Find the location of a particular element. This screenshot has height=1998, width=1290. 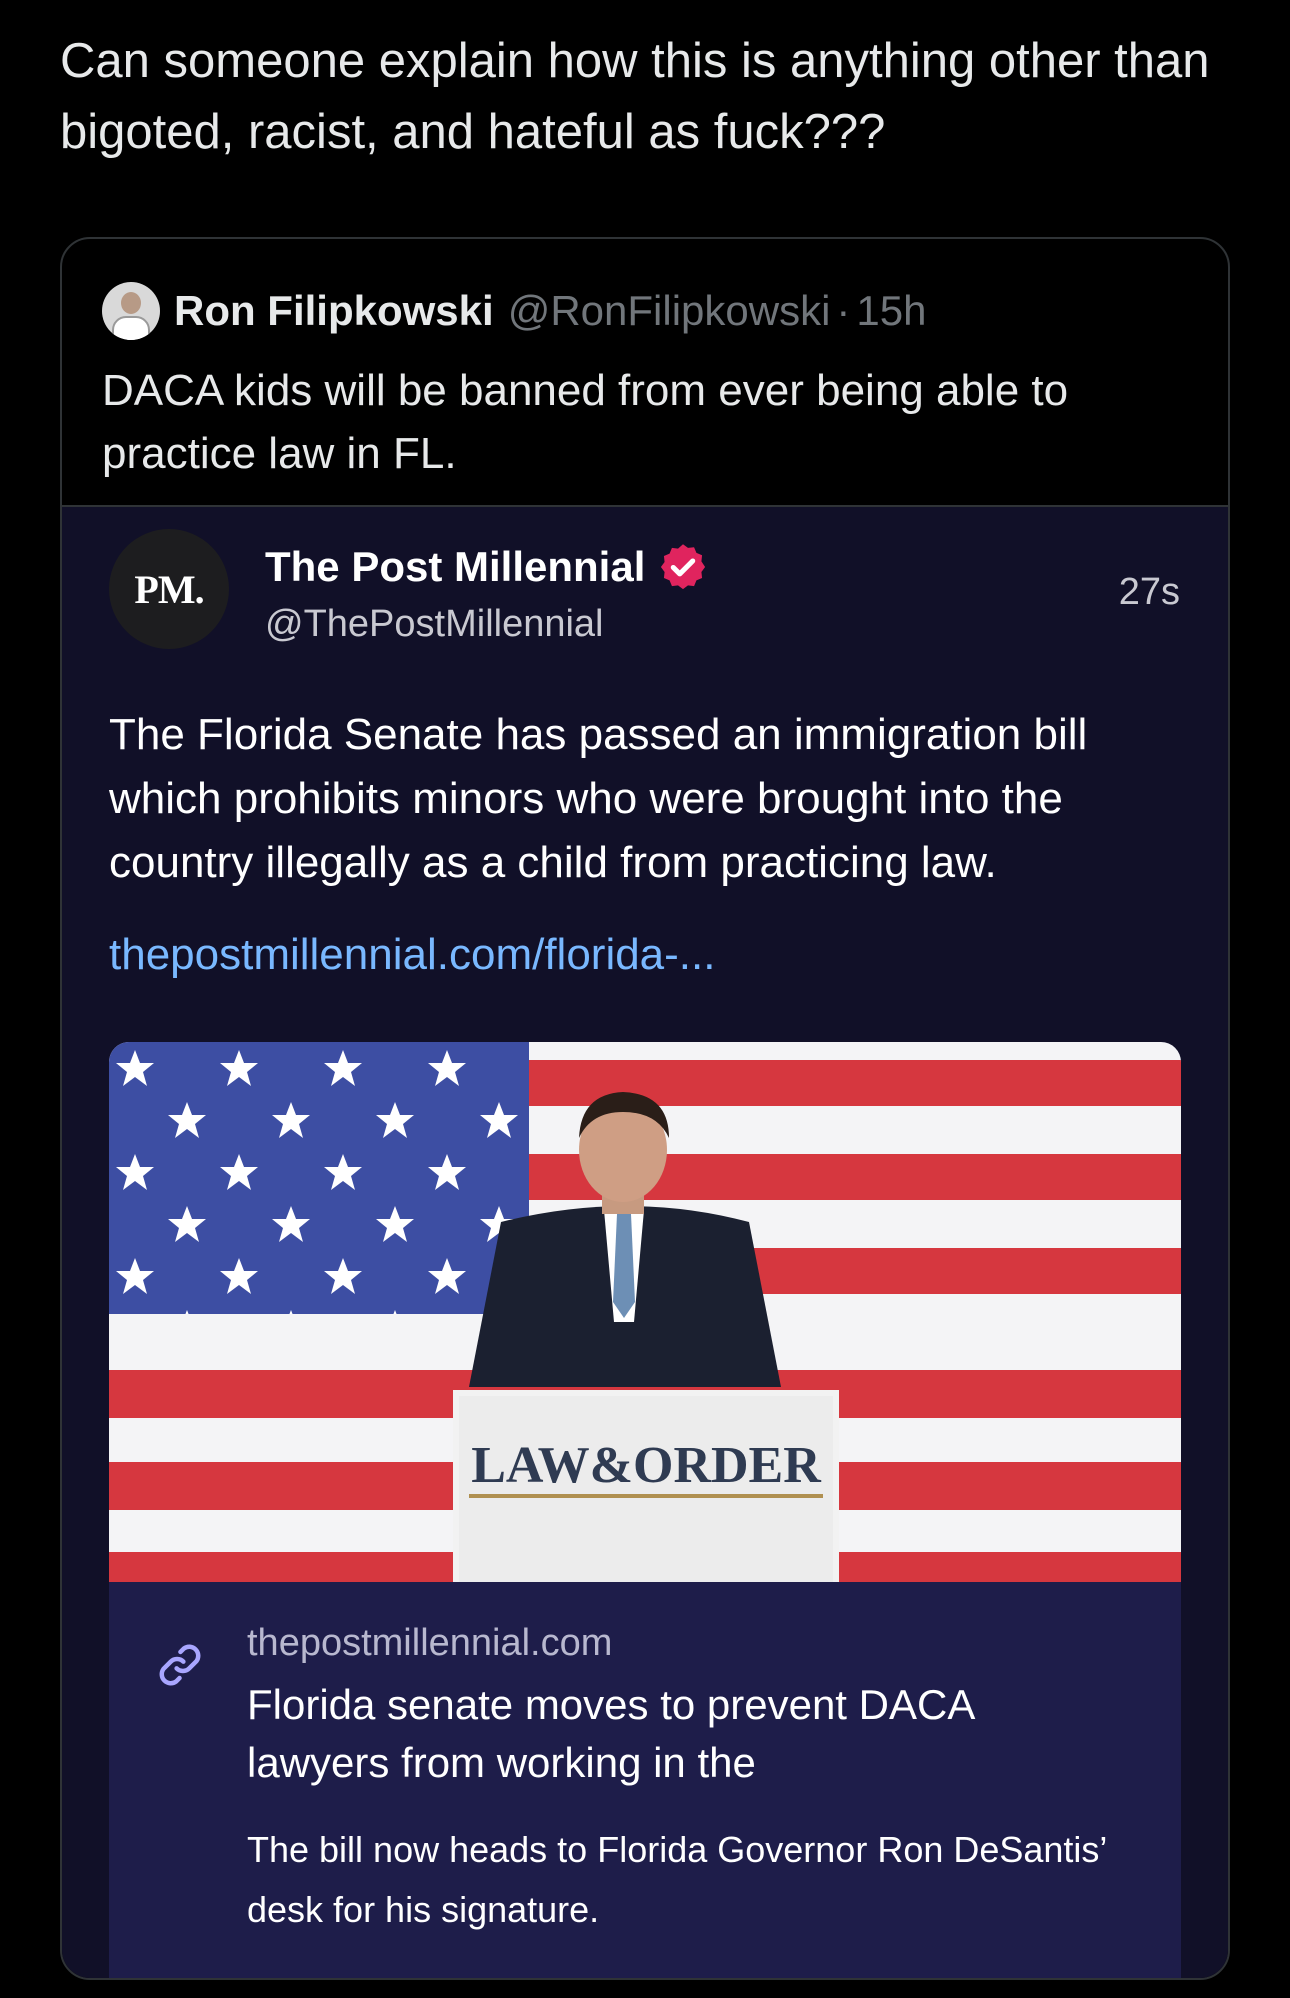

pm-author-name: The Post Millennial is located at coordinates (487, 567).